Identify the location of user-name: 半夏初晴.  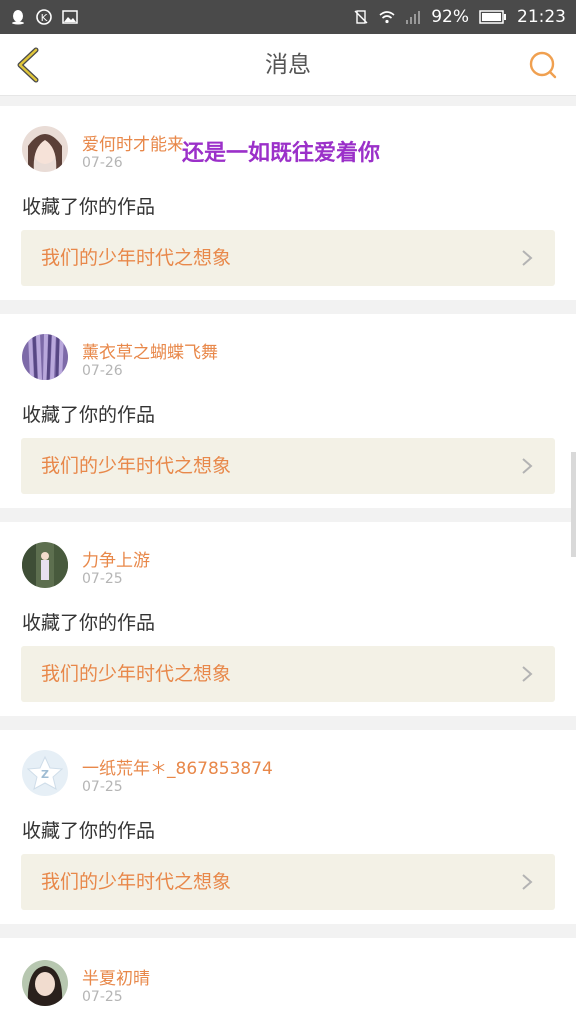
(116, 976).